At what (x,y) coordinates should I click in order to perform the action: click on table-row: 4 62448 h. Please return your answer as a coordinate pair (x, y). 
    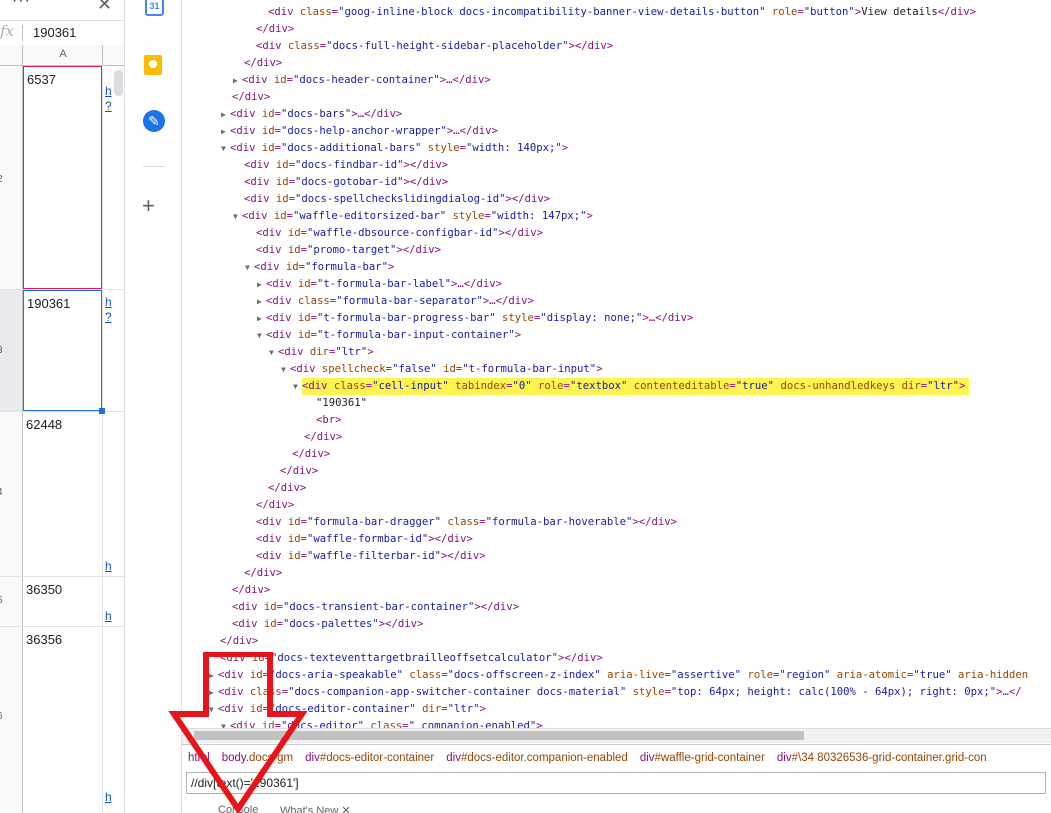
    Looking at the image, I should click on (62, 494).